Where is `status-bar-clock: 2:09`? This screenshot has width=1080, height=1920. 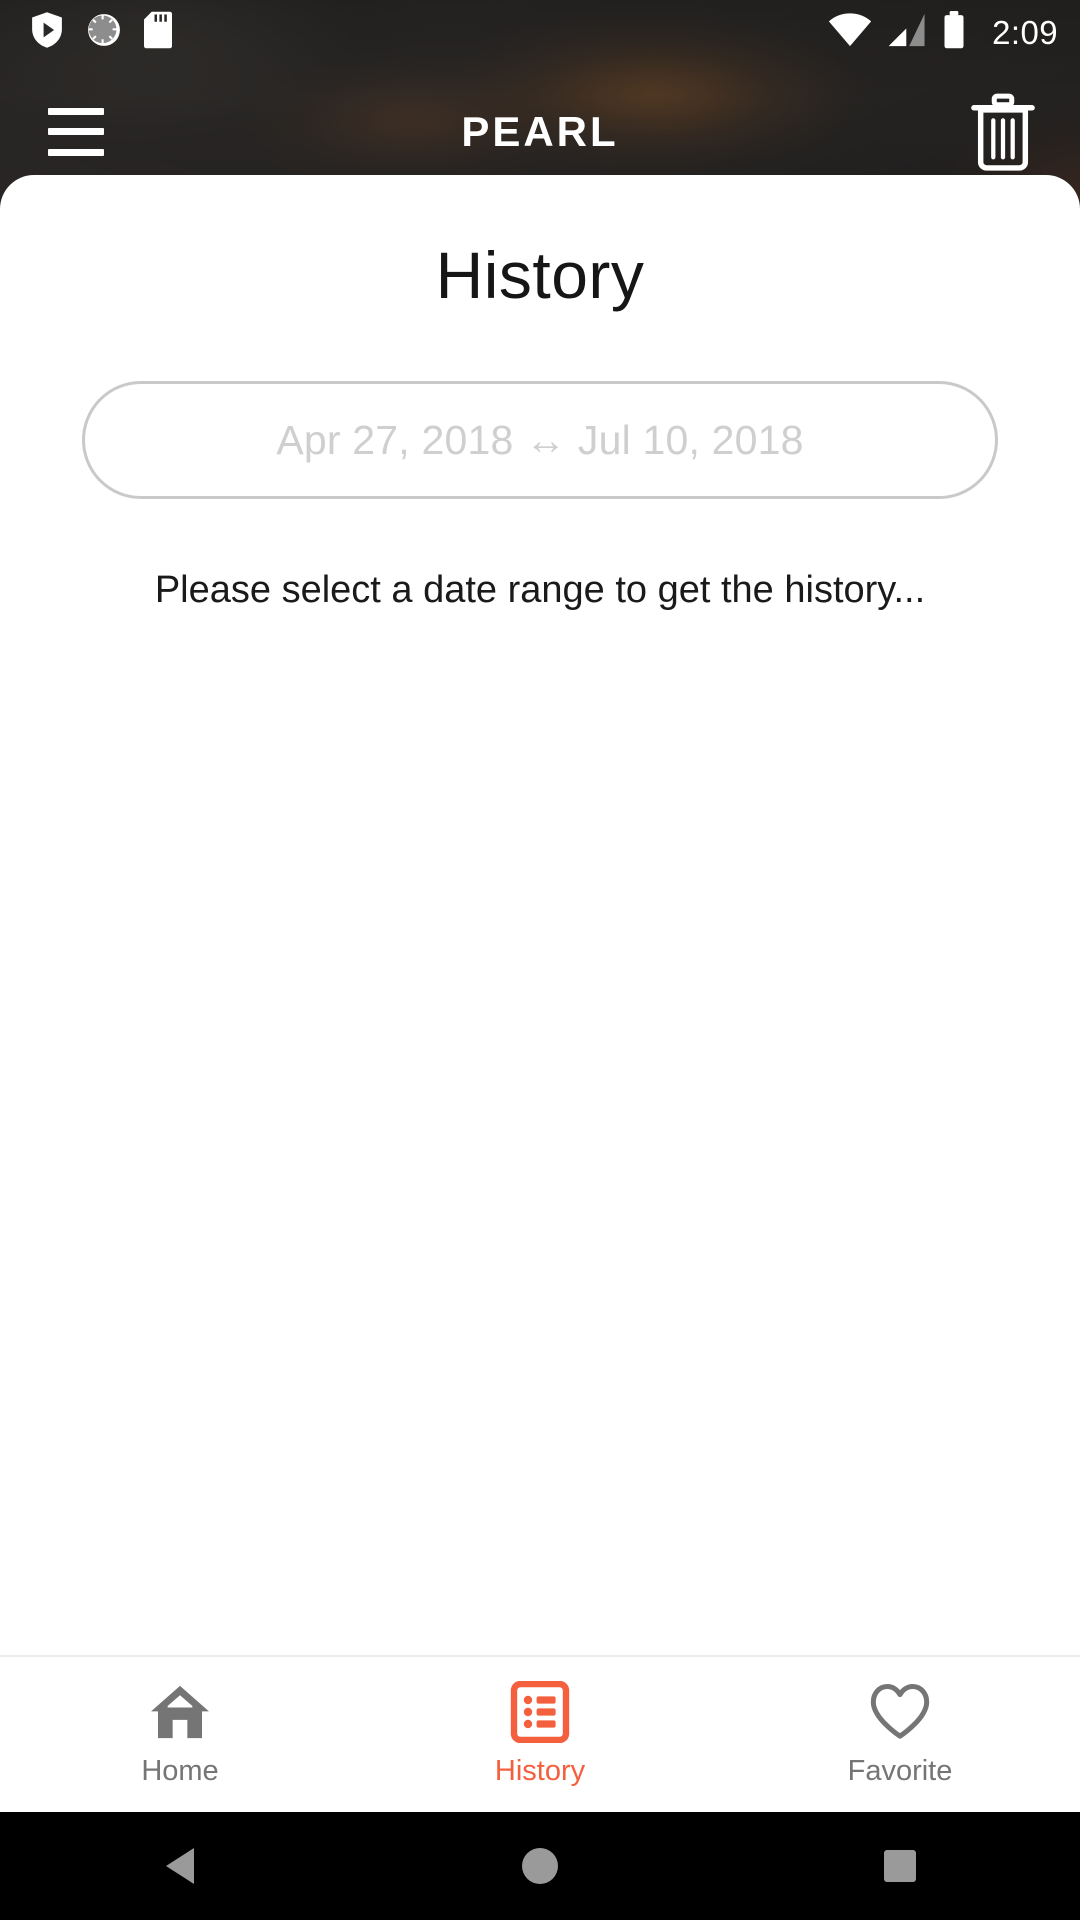 status-bar-clock: 2:09 is located at coordinates (1025, 32).